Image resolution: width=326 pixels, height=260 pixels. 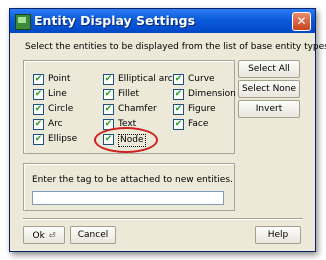 I want to click on title-bar: Entity Display Settings ✕, so click(x=162, y=21).